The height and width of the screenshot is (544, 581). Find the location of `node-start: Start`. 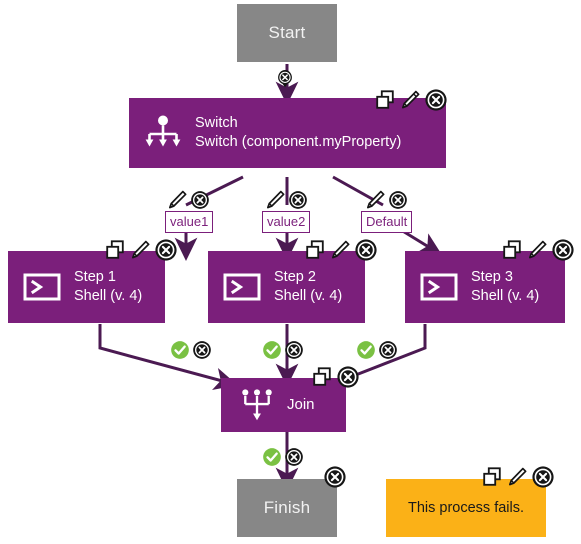

node-start: Start is located at coordinates (287, 33).